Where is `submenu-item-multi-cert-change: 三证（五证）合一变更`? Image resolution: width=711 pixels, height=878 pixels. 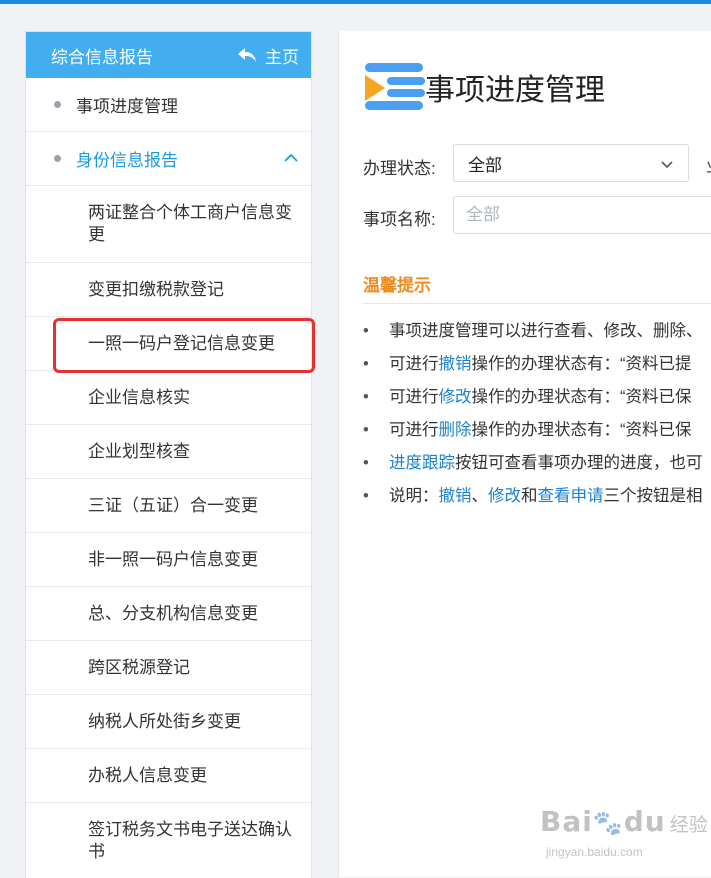
submenu-item-multi-cert-change: 三证（五证）合一变更 is located at coordinates (168, 506).